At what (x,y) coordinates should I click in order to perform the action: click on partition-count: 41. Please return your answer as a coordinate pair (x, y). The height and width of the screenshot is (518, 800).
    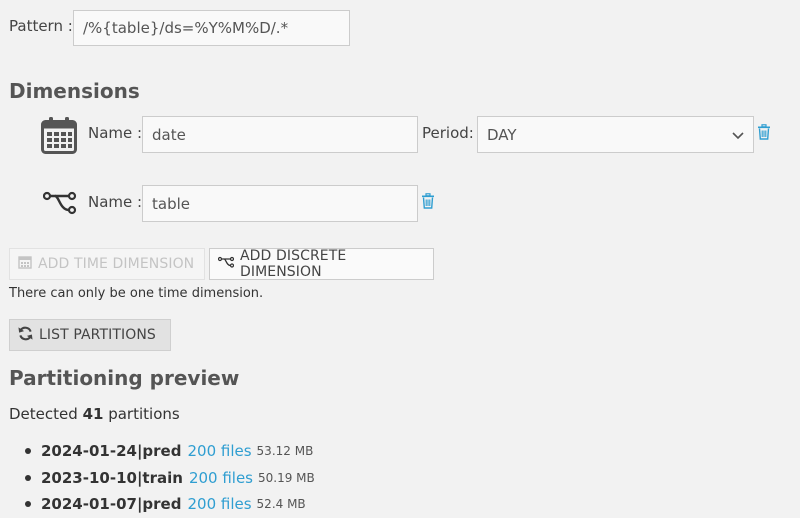
    Looking at the image, I should click on (93, 414).